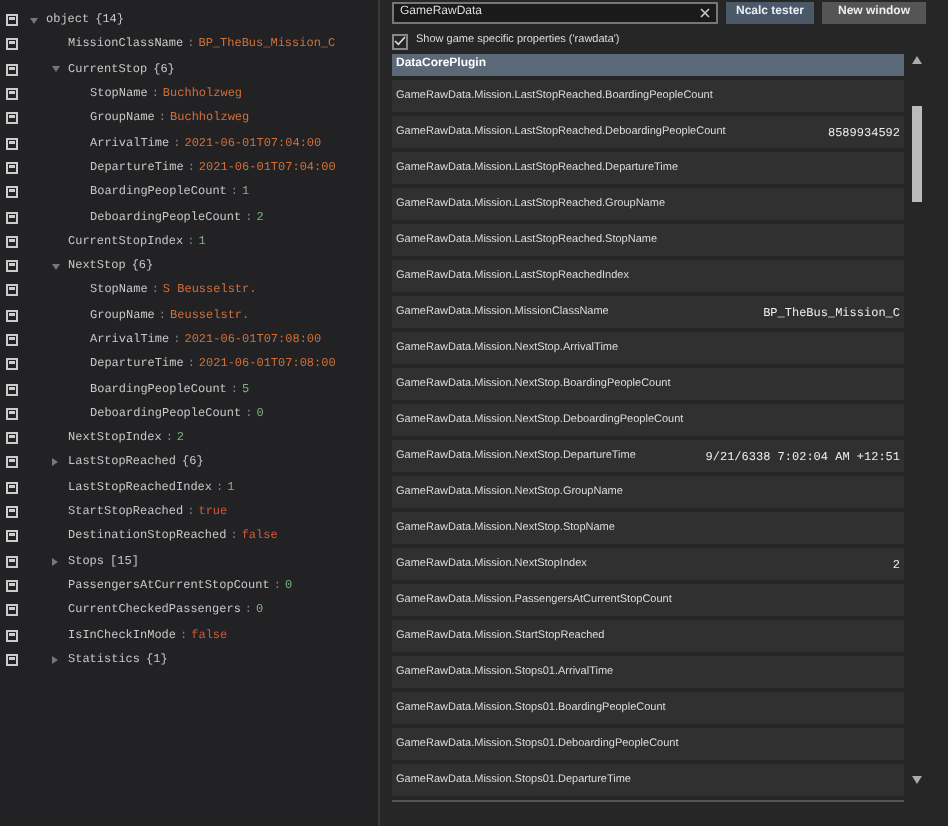 This screenshot has width=948, height=826. What do you see at coordinates (705, 12) in the screenshot?
I see `clear-icon` at bounding box center [705, 12].